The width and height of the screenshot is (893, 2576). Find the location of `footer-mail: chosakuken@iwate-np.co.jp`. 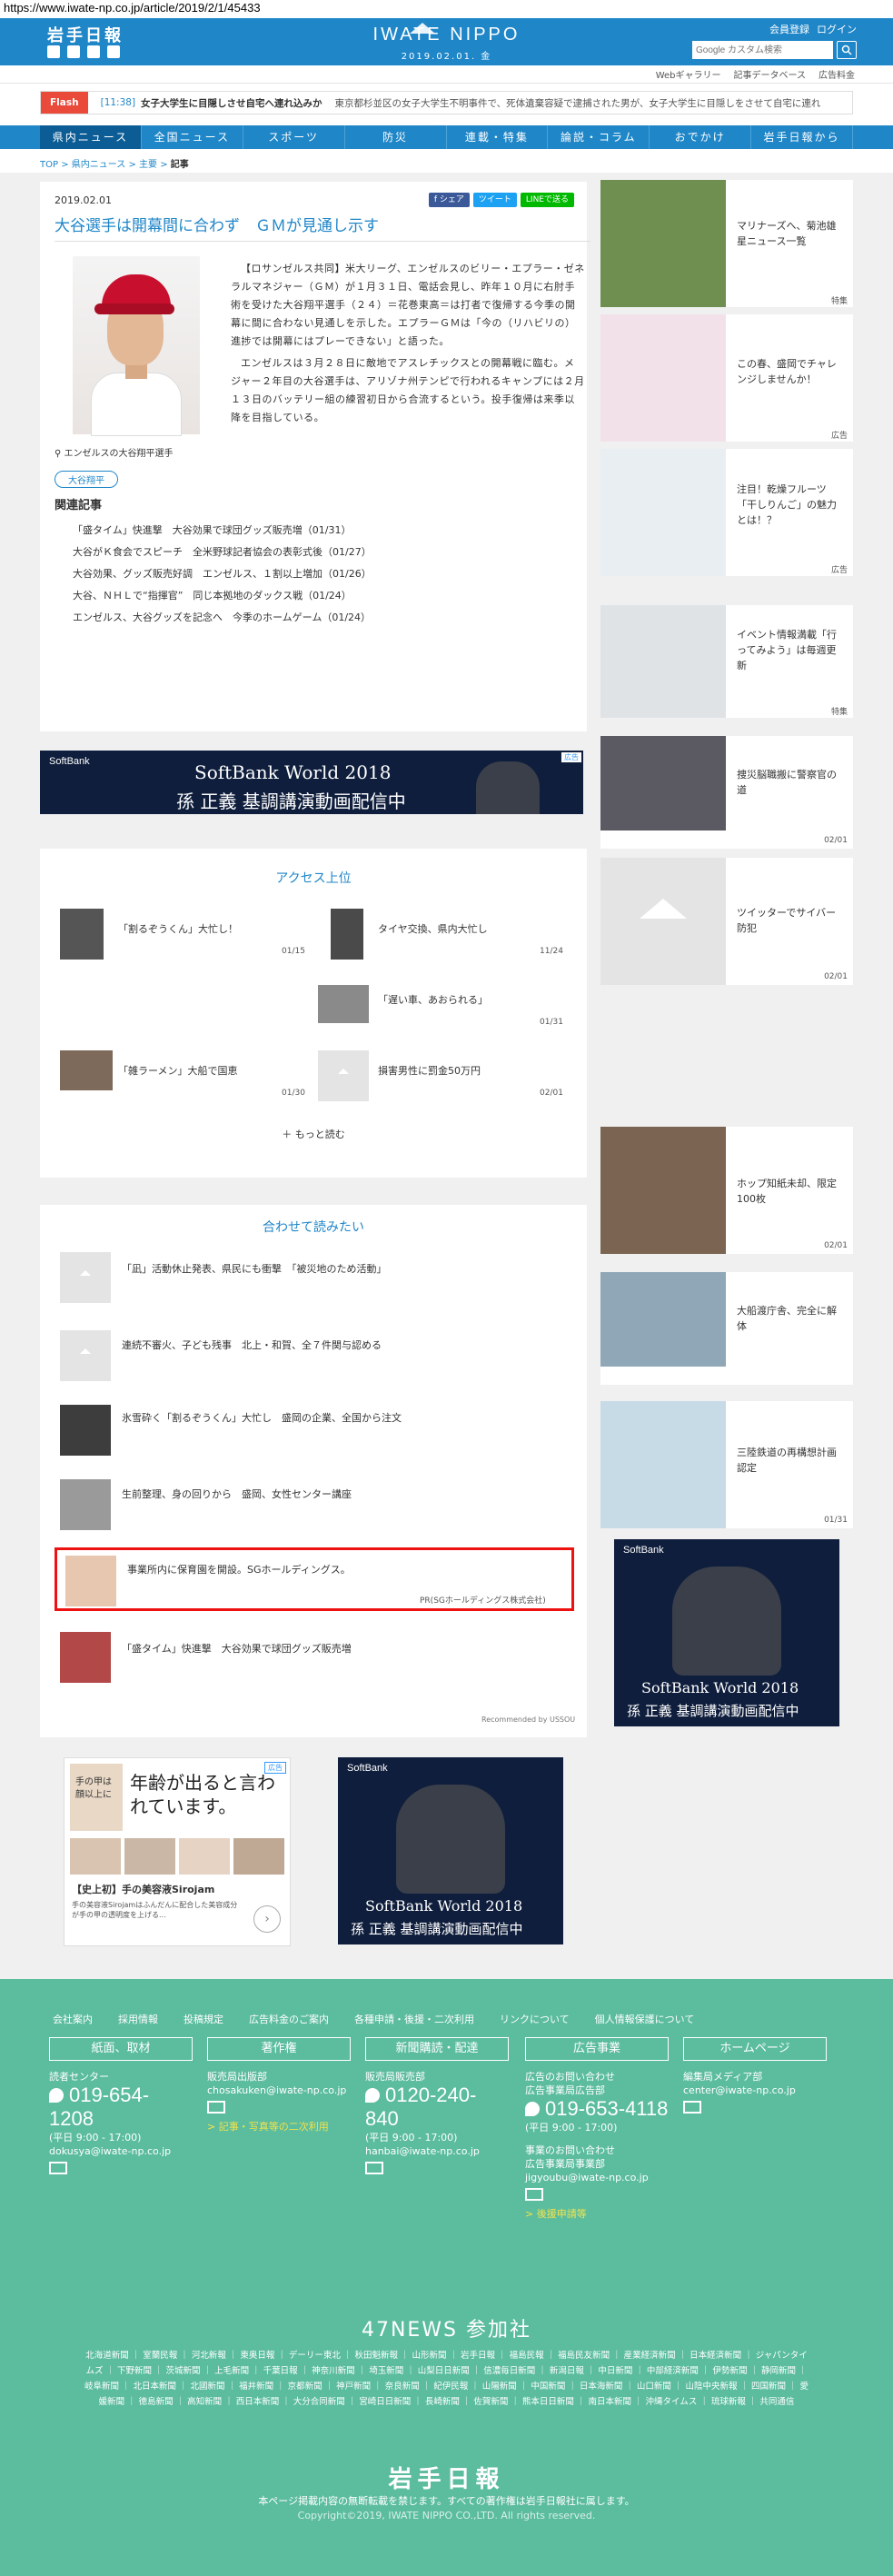

footer-mail: chosakuken@iwate-np.co.jp is located at coordinates (279, 2090).